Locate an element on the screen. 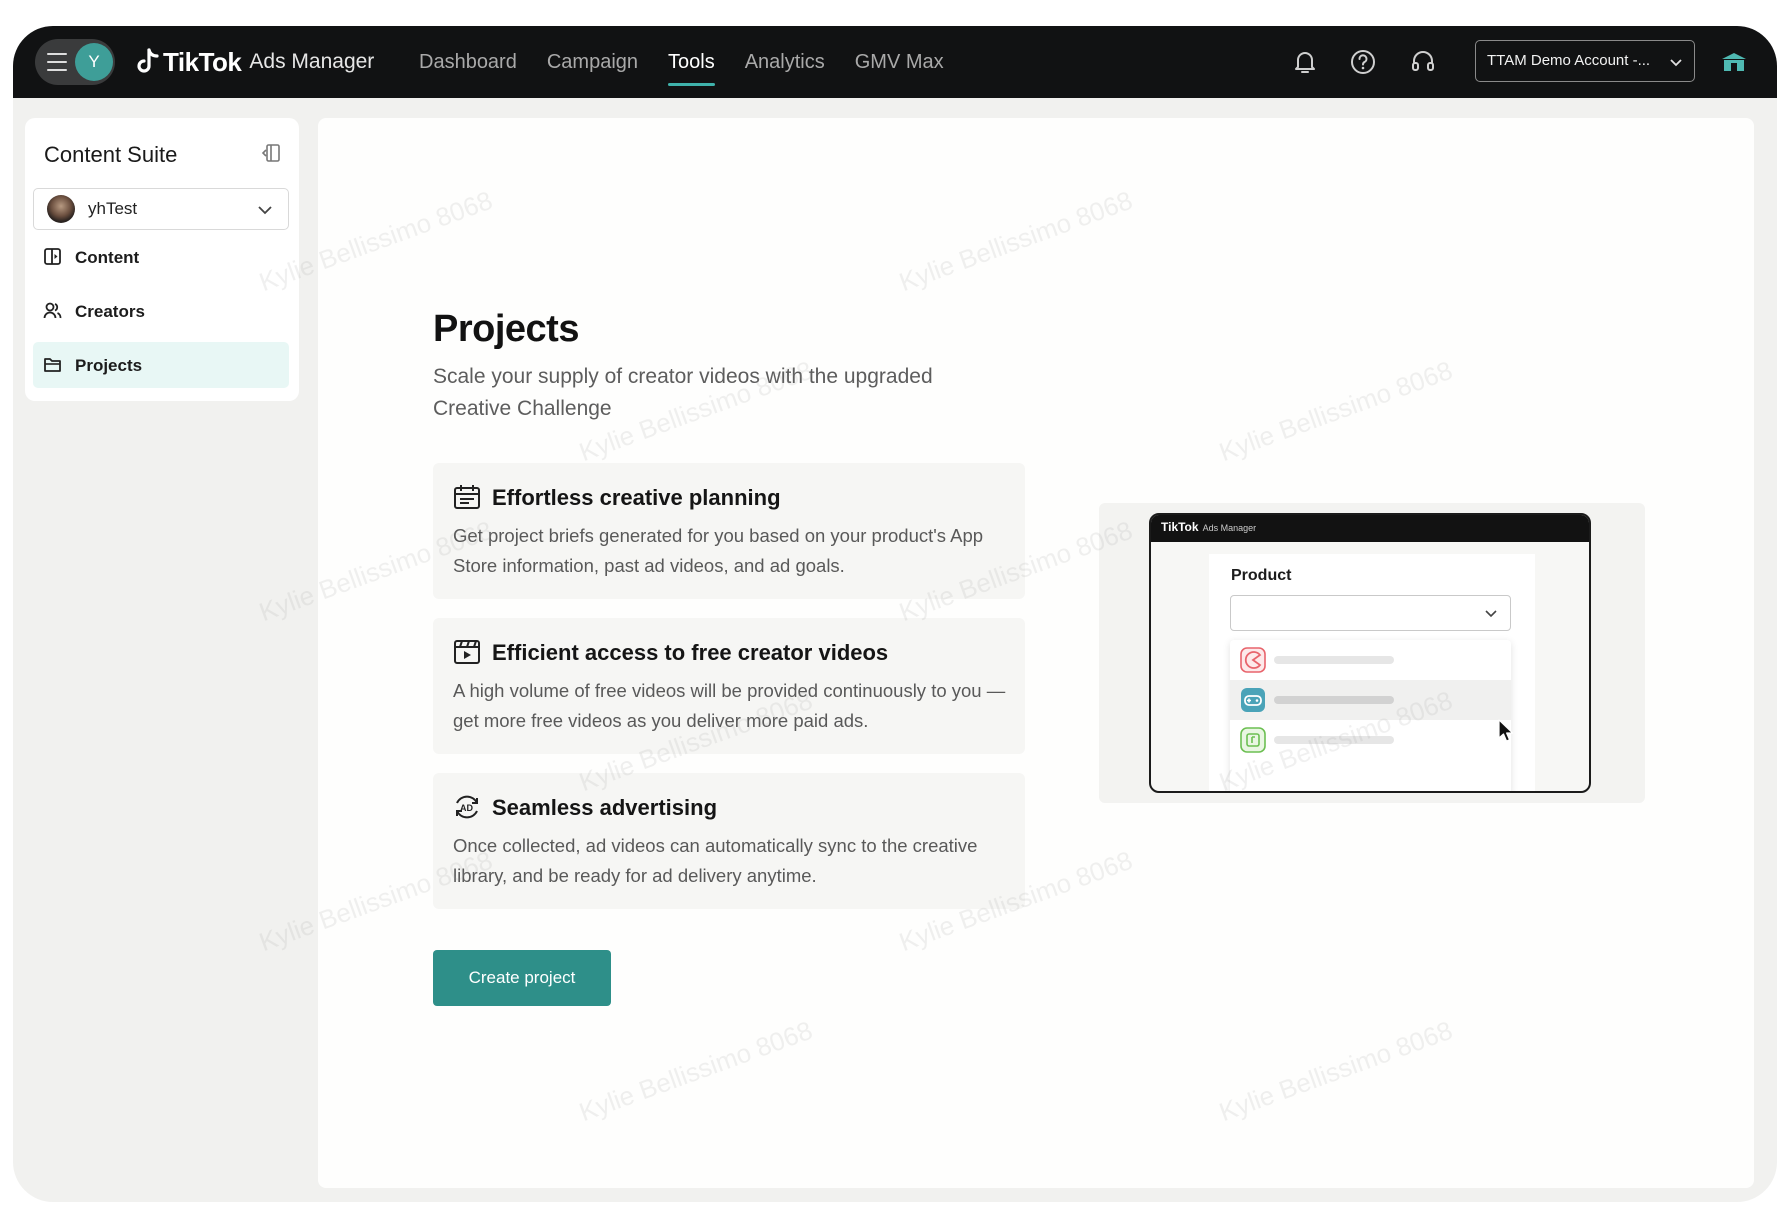  business-center-icon is located at coordinates (1734, 62).